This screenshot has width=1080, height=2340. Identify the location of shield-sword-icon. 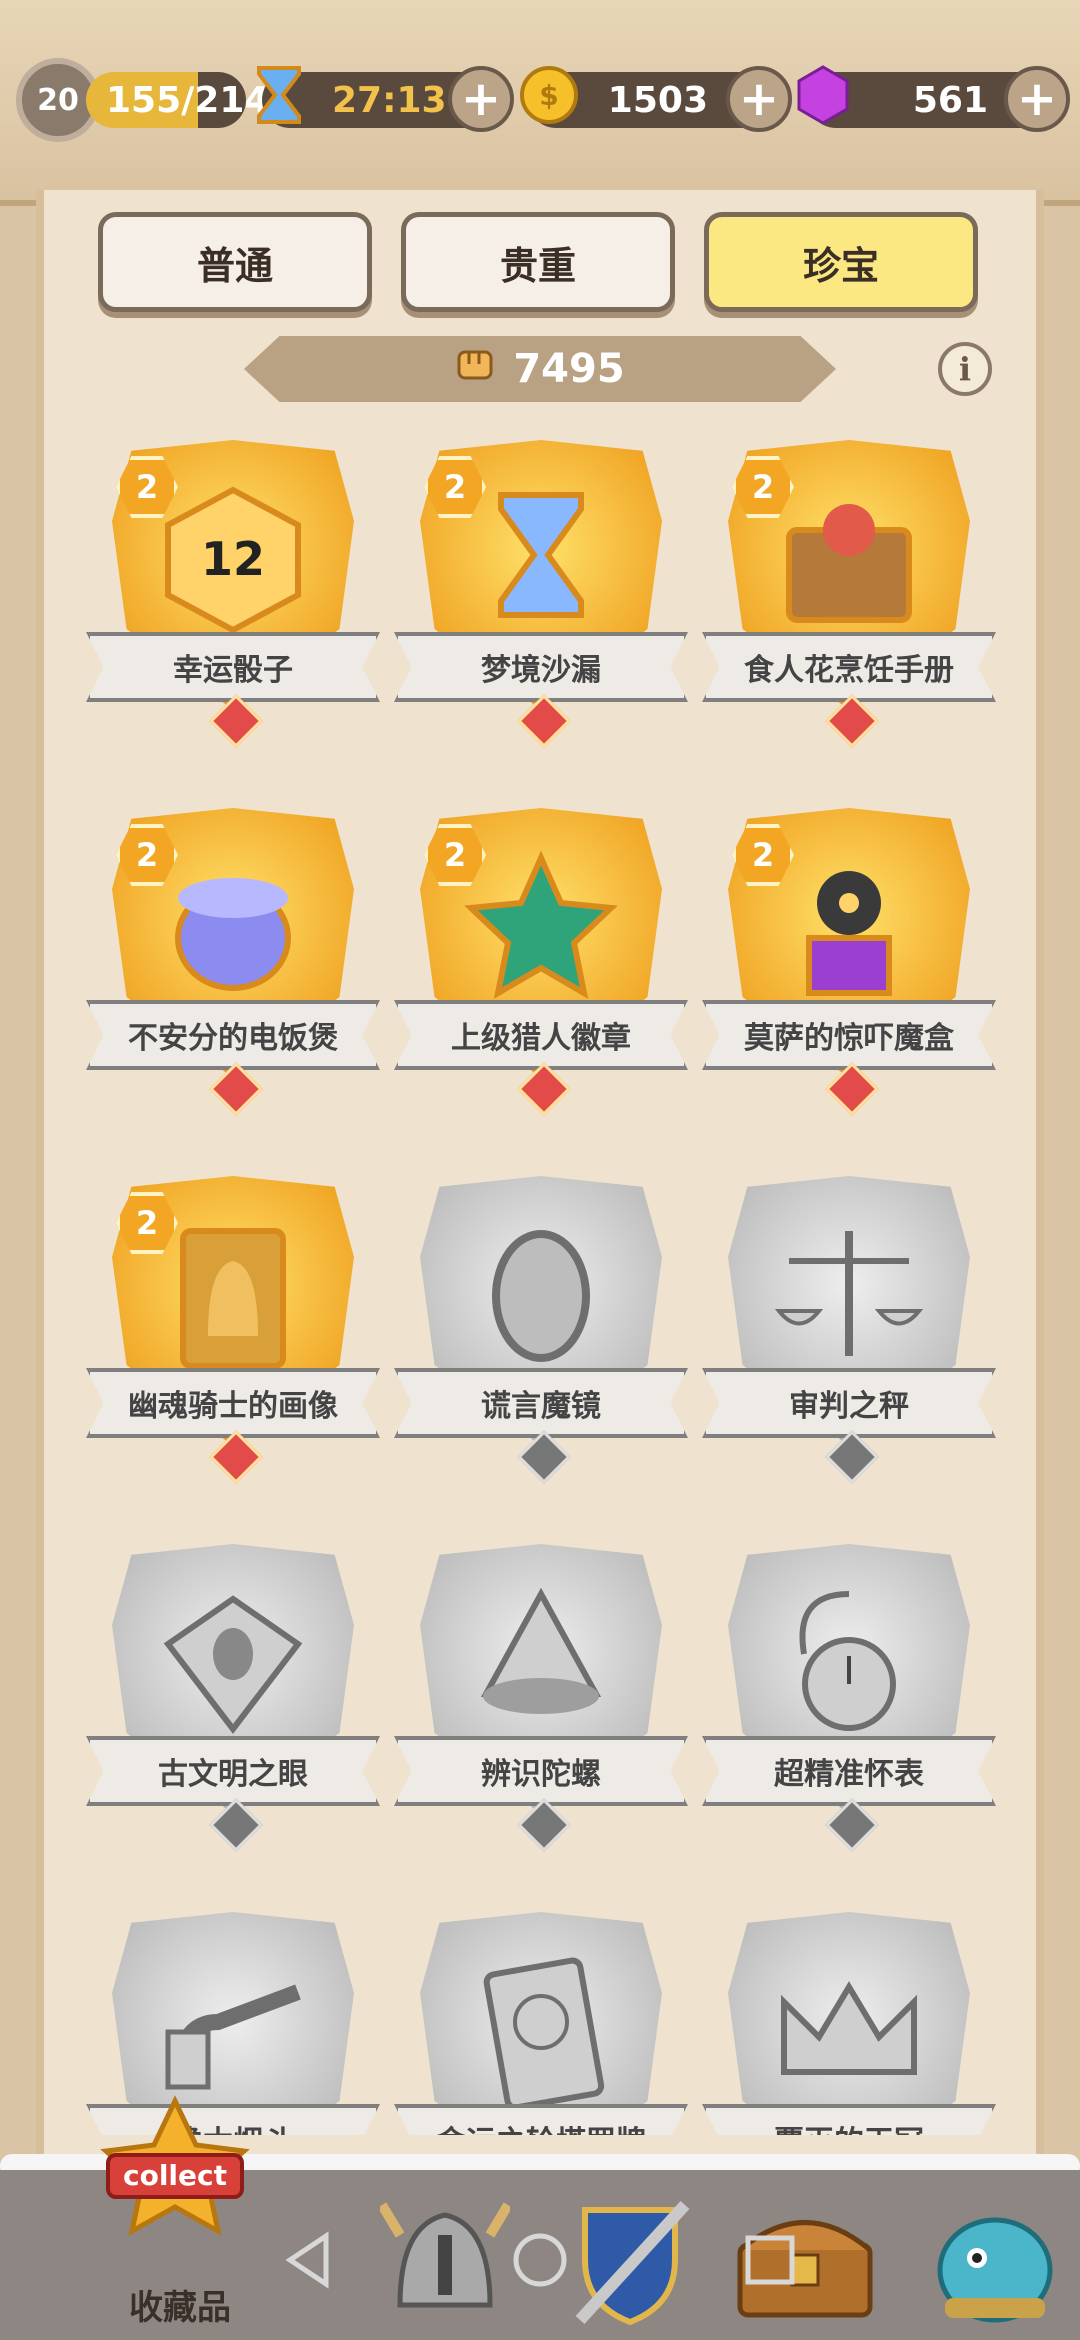
(632, 2263).